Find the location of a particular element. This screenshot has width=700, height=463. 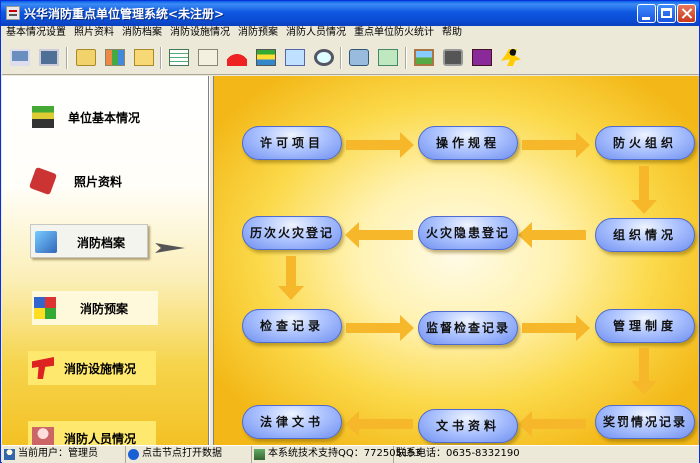

title-bar: 兴华消防重点单位管理系统<未注册> is located at coordinates (350, 13).